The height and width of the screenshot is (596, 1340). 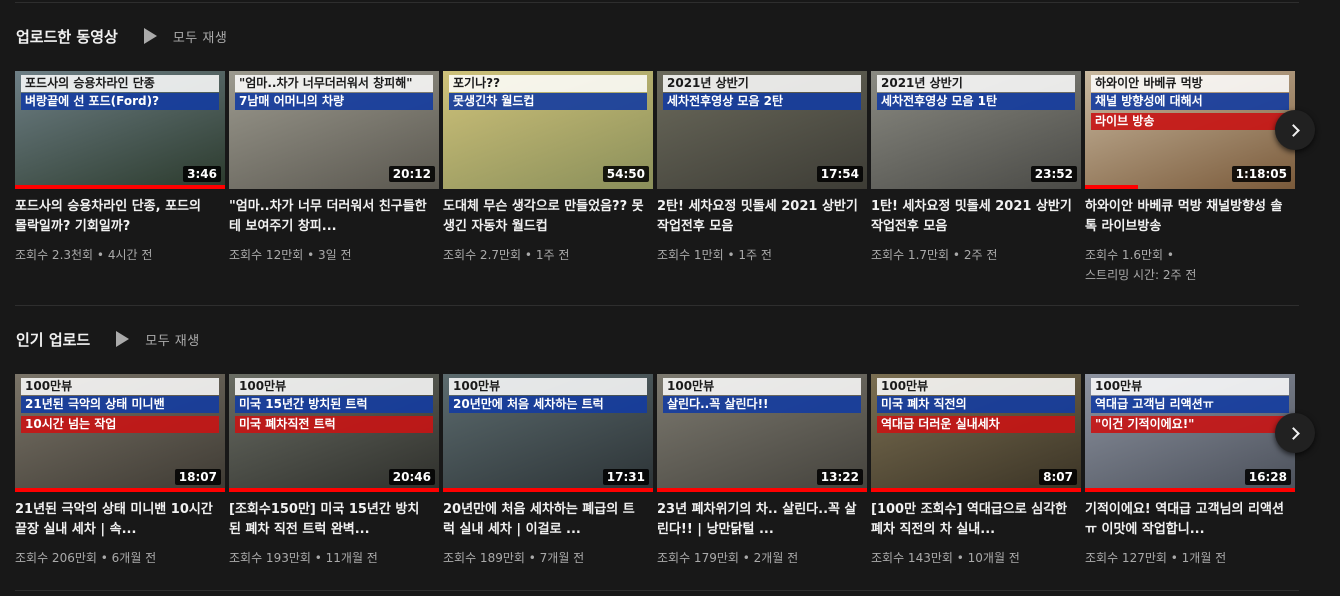 What do you see at coordinates (1261, 174) in the screenshot?
I see `video-duration: 1:18:05` at bounding box center [1261, 174].